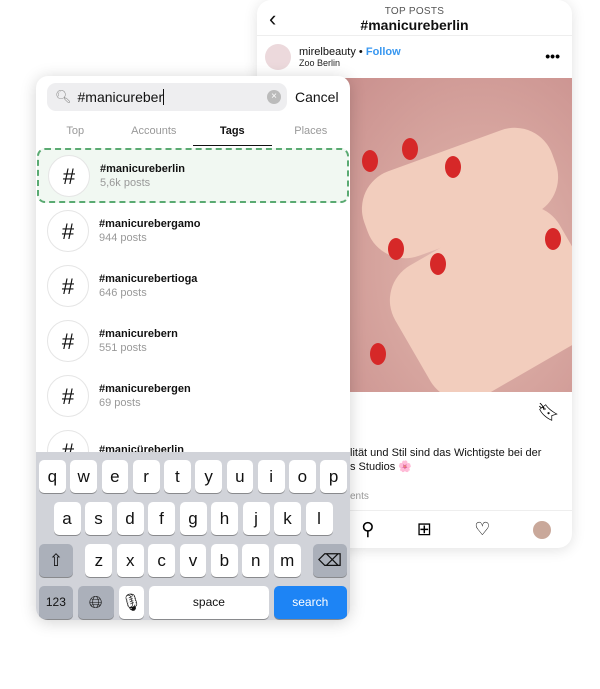  What do you see at coordinates (52, 476) in the screenshot?
I see `key-q: q` at bounding box center [52, 476].